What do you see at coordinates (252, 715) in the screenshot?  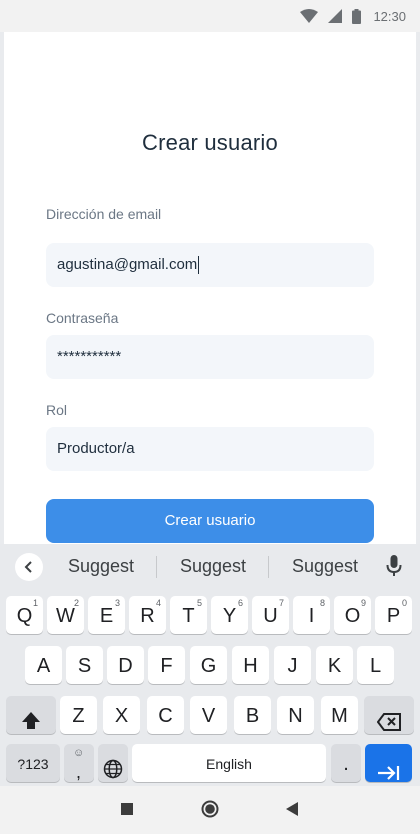 I see `key-b: B` at bounding box center [252, 715].